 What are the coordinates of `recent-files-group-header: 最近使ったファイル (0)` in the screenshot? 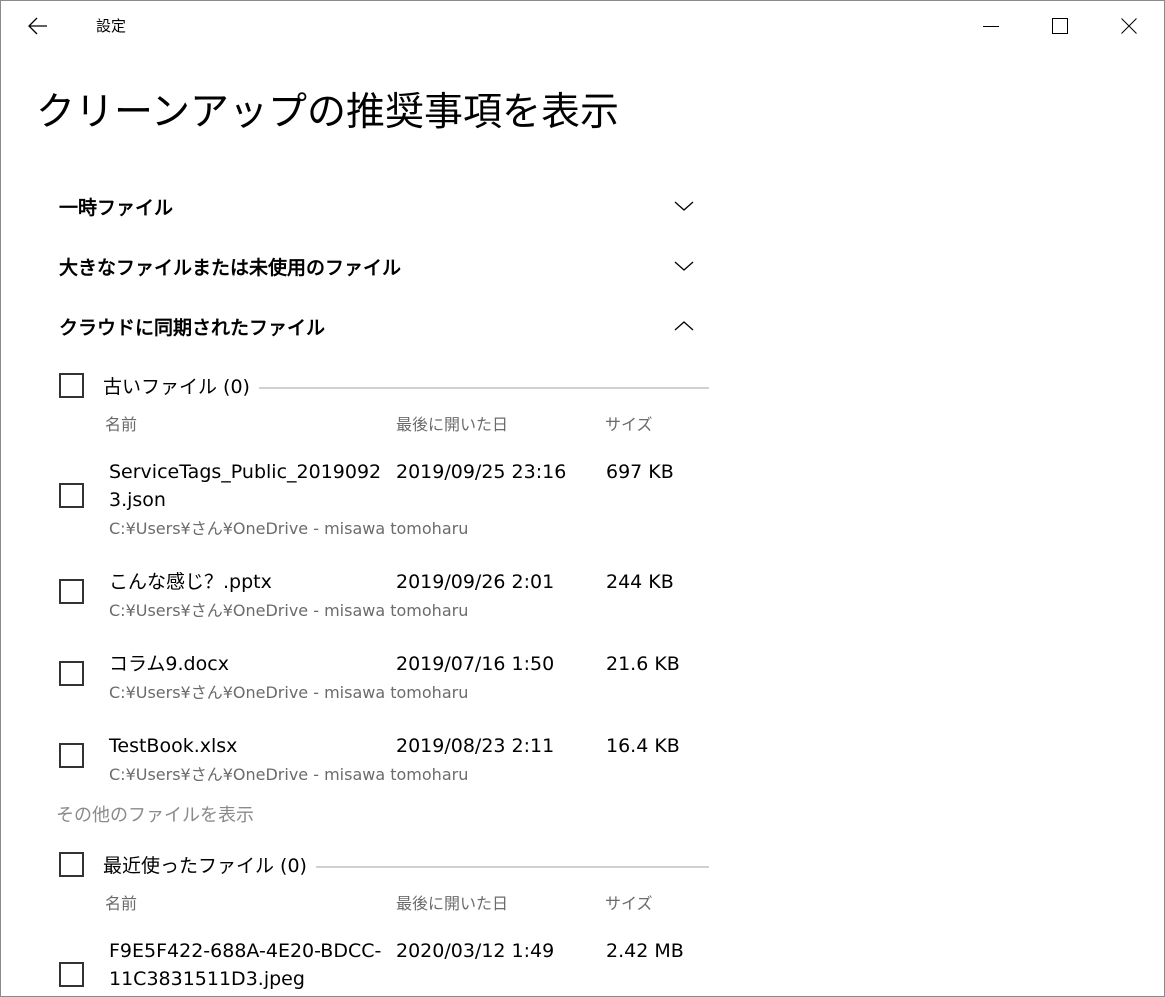 It's located at (384, 864).